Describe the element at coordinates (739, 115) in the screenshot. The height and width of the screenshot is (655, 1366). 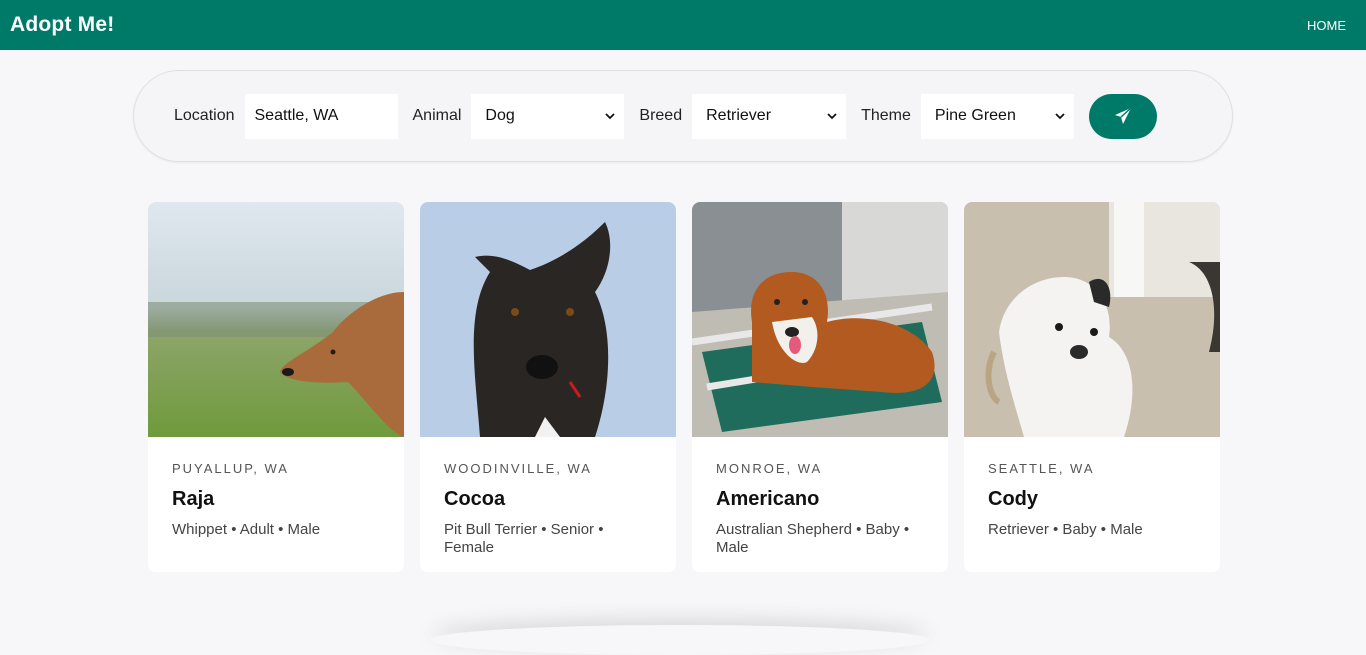
I see `breed-select-value: Retriever` at that location.